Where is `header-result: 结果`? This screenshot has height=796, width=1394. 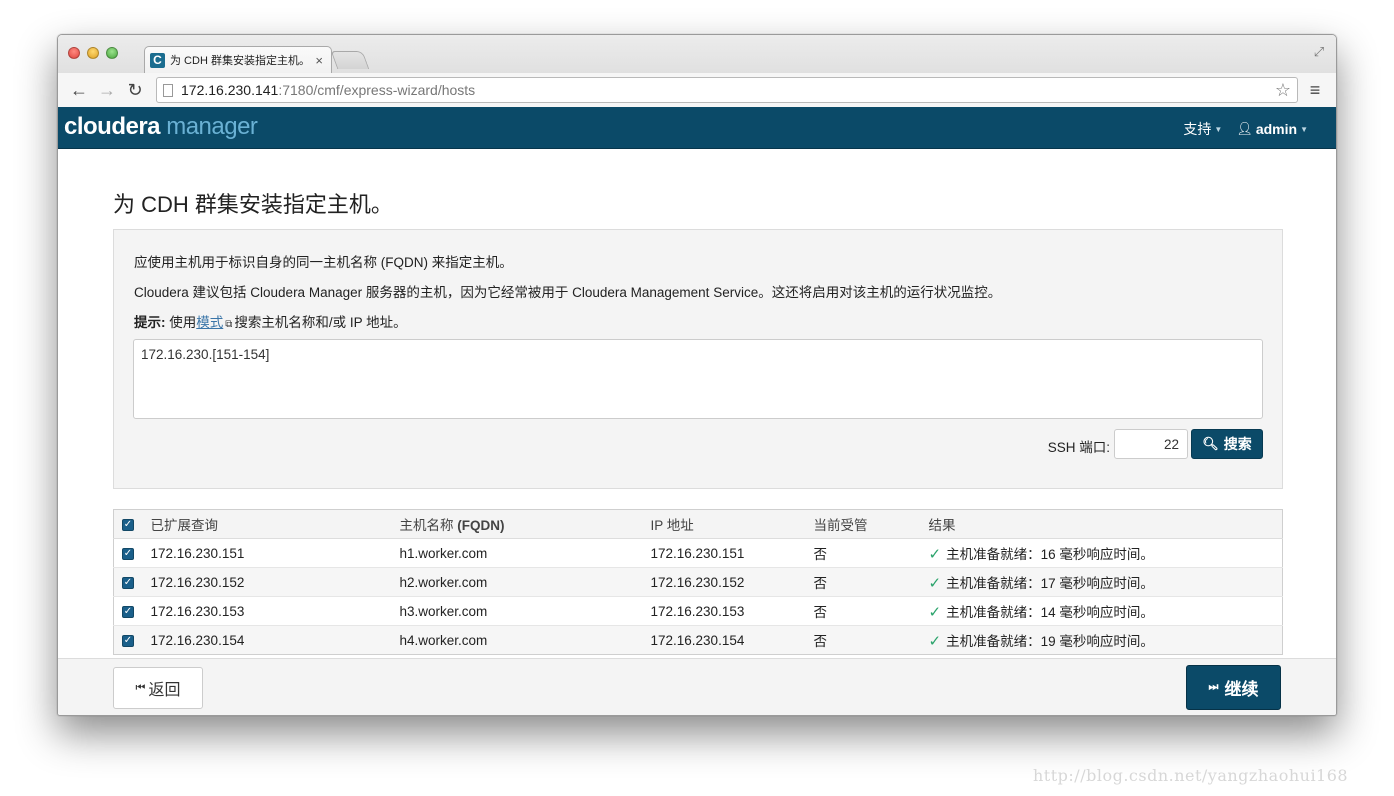
header-result: 结果 is located at coordinates (1105, 524).